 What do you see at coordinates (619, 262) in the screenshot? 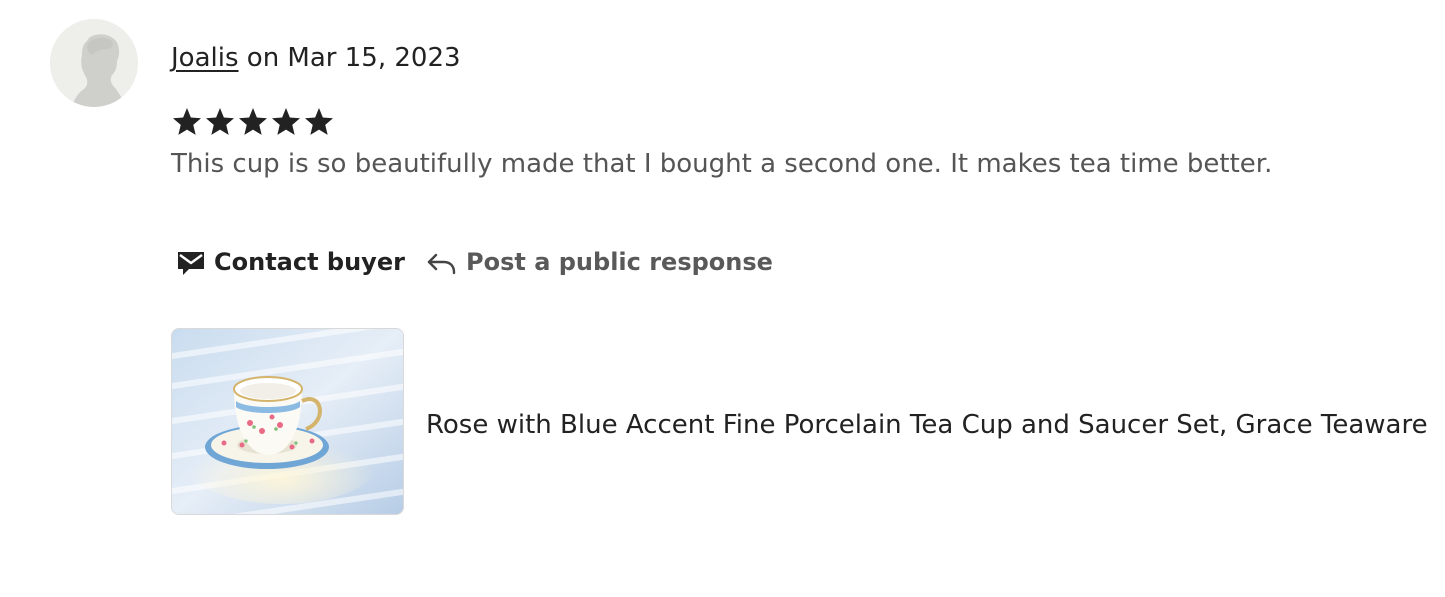
I see `post-public-response-label: Post a public response` at bounding box center [619, 262].